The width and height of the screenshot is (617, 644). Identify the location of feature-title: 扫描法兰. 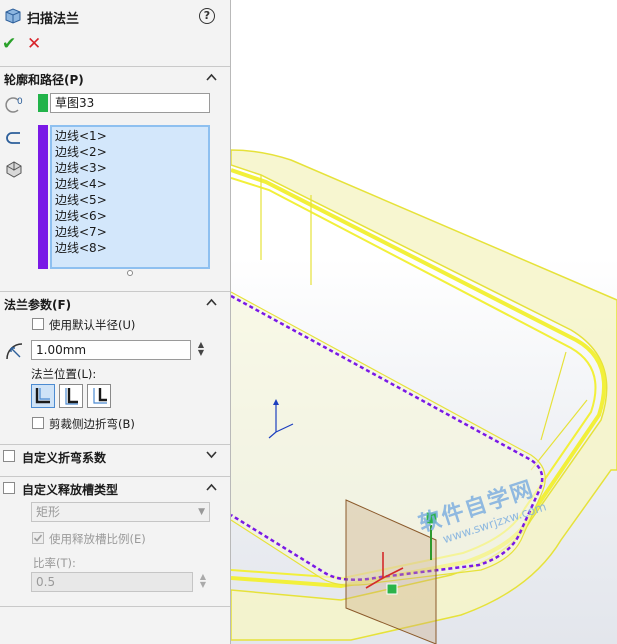
(53, 19).